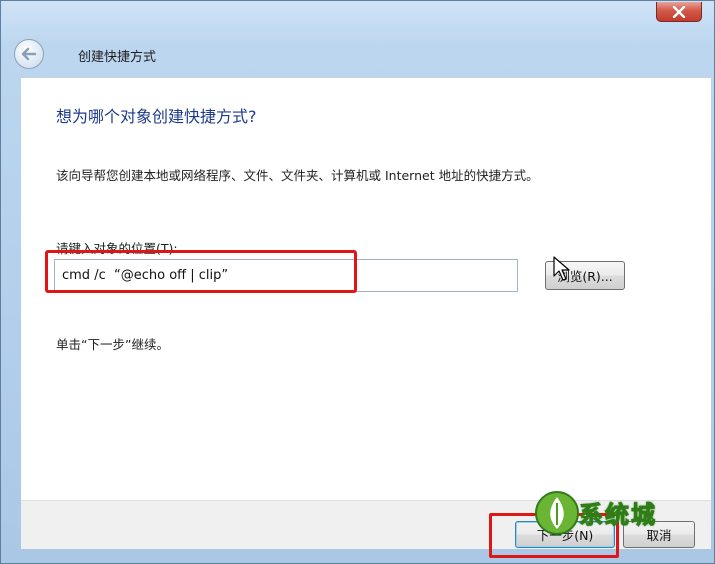  I want to click on next-button: 下一步(N), so click(565, 534).